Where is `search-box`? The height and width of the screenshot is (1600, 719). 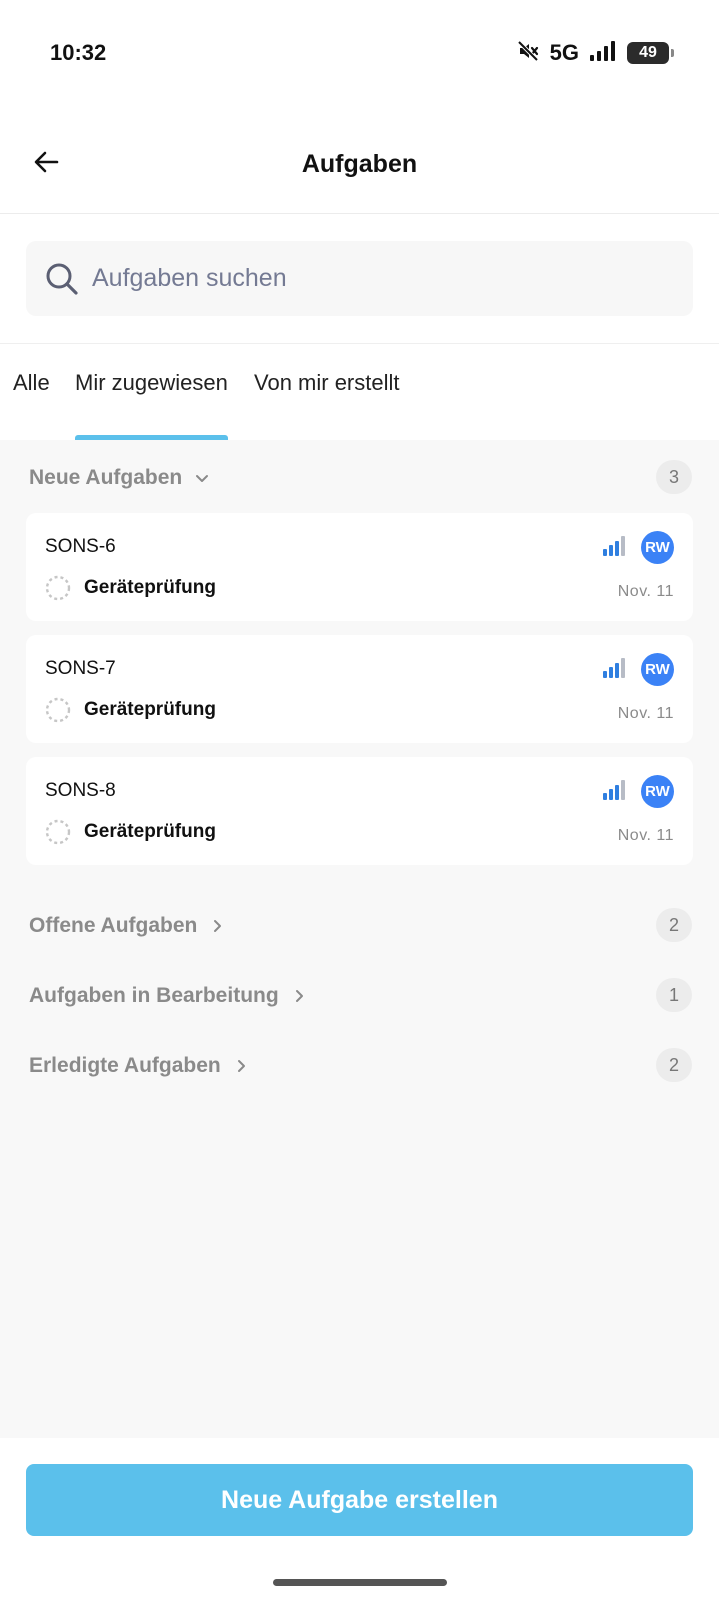
search-box is located at coordinates (359, 278).